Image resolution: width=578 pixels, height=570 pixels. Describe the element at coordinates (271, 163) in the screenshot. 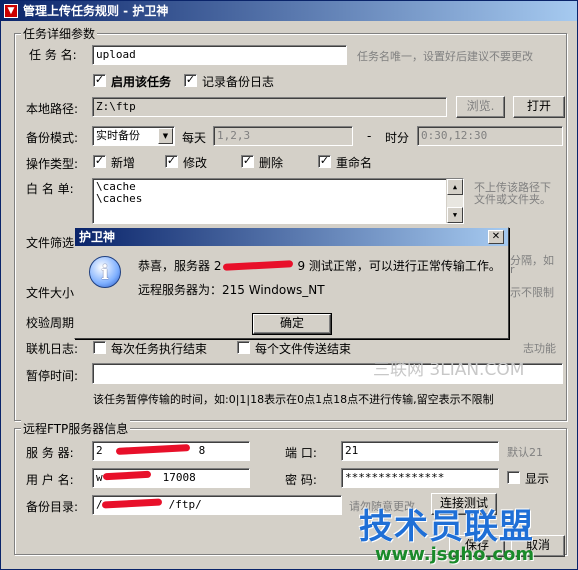

I see `op-delete-label: 删除` at that location.